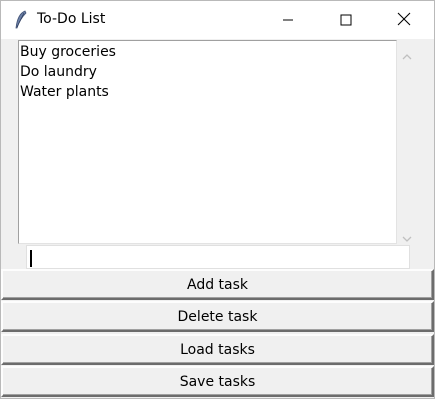  I want to click on title-bar: To-Do List, so click(217, 20).